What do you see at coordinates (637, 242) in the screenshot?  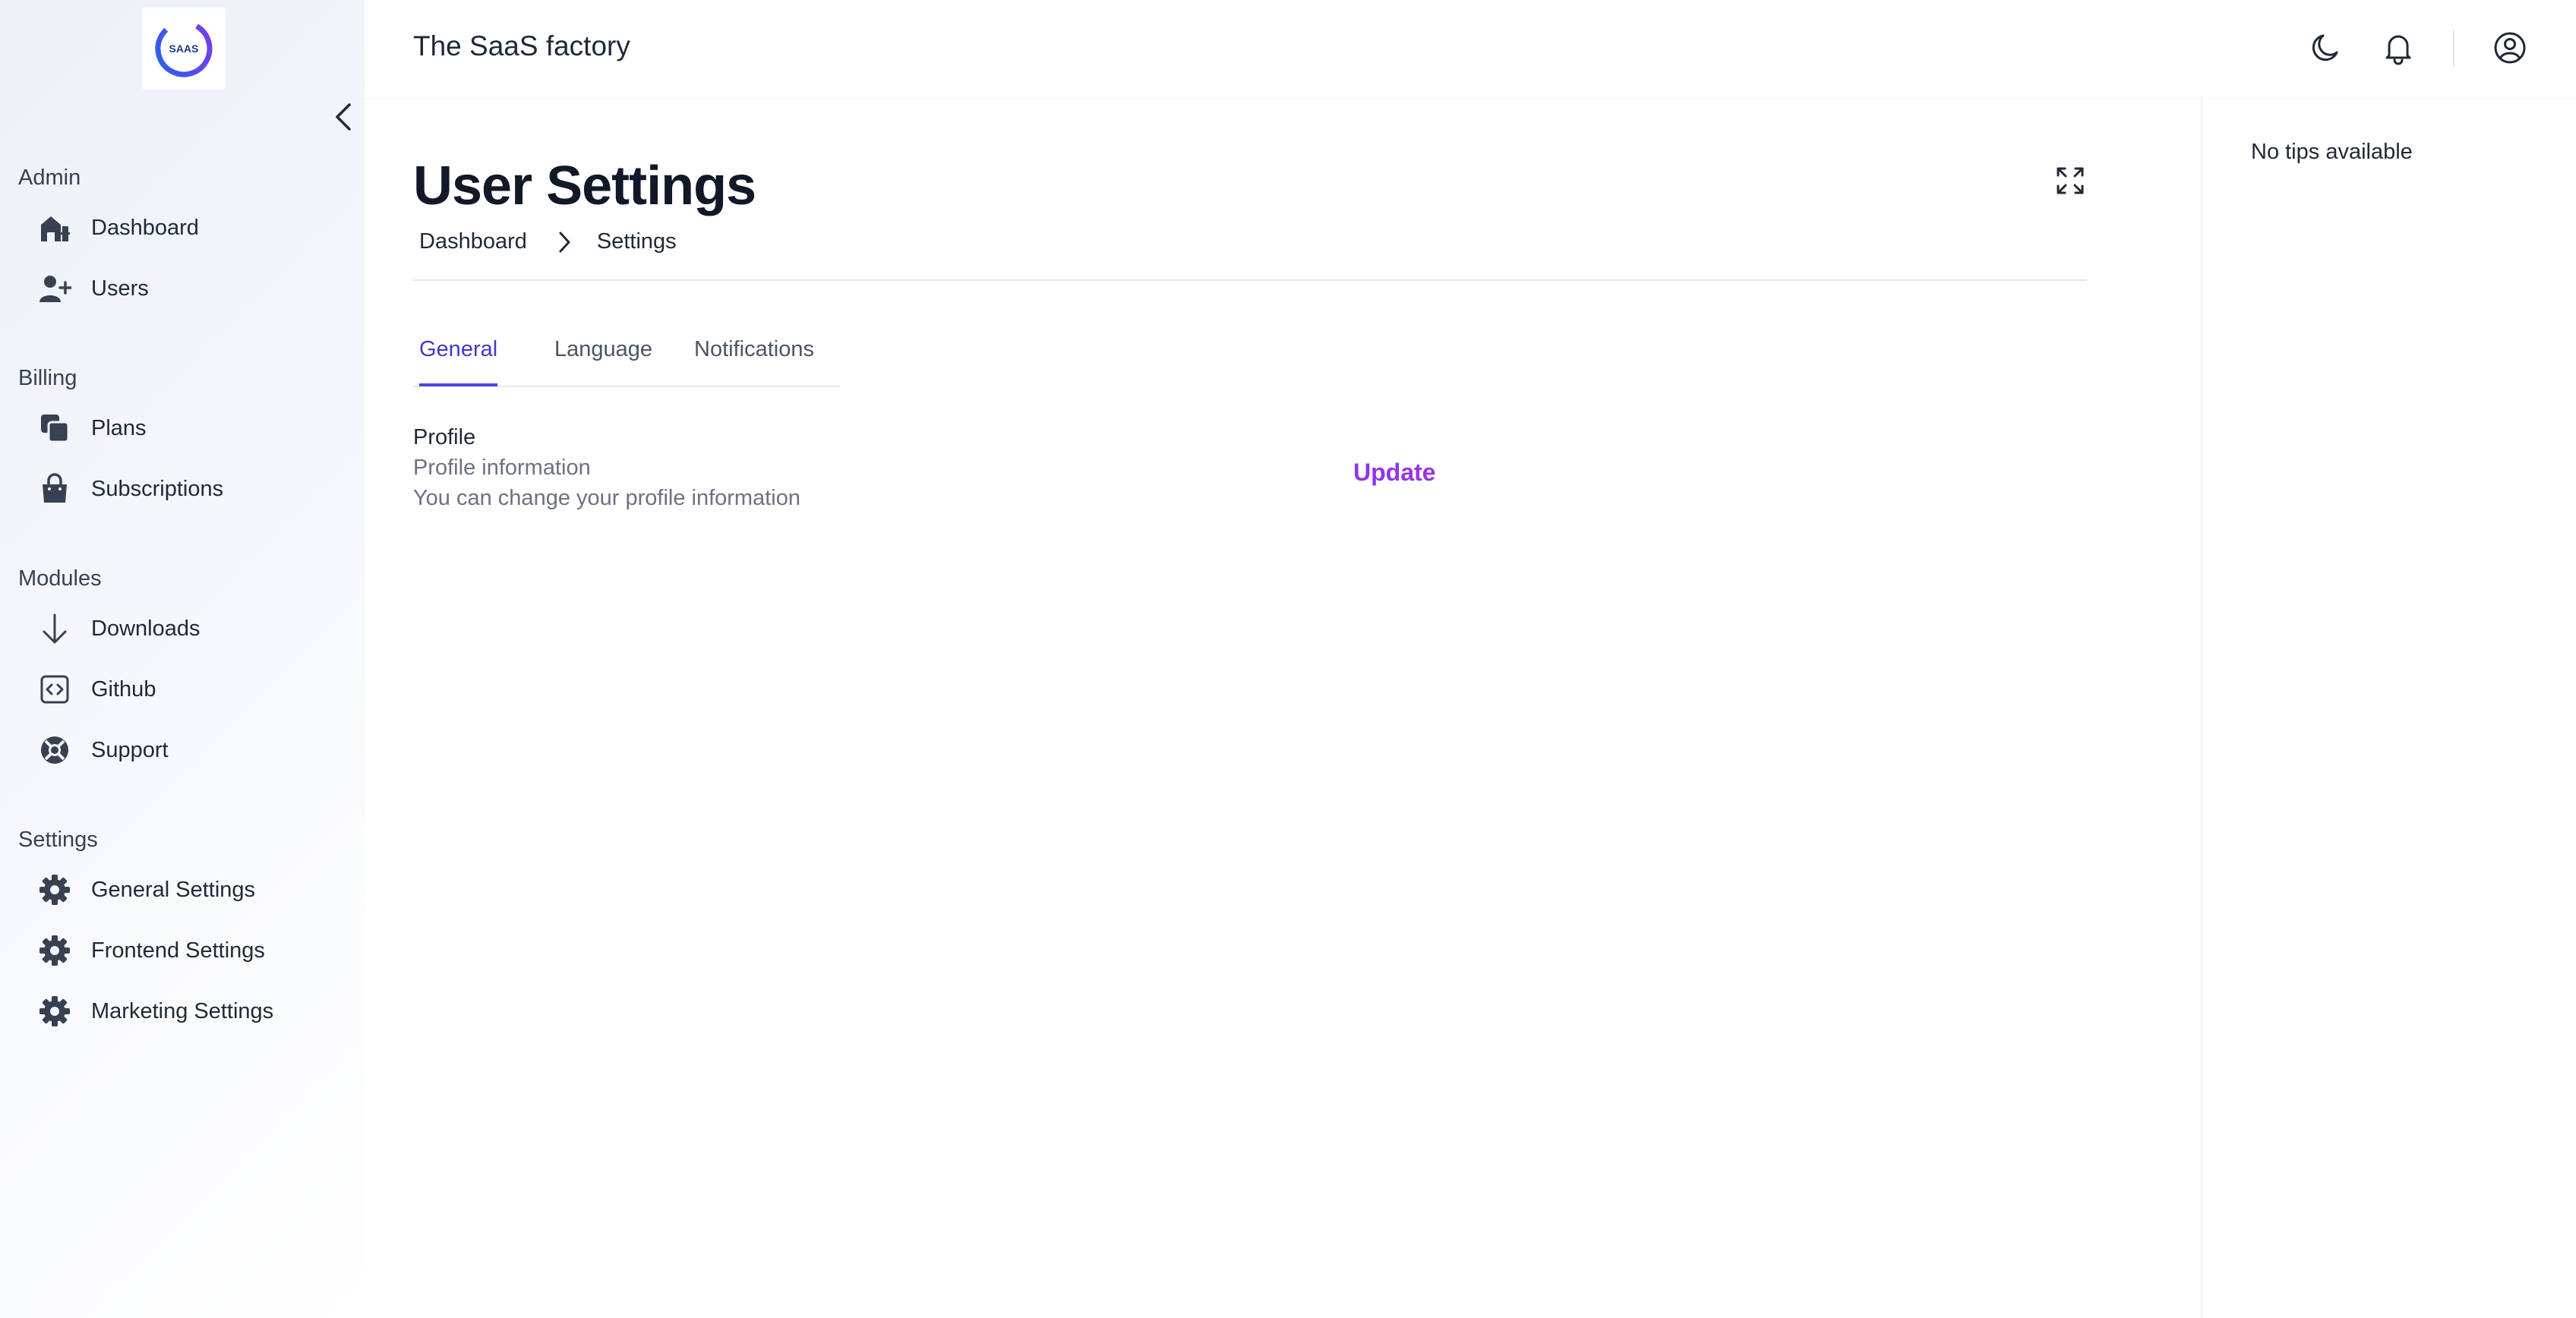 I see `breadcrumb-settings: Settings` at bounding box center [637, 242].